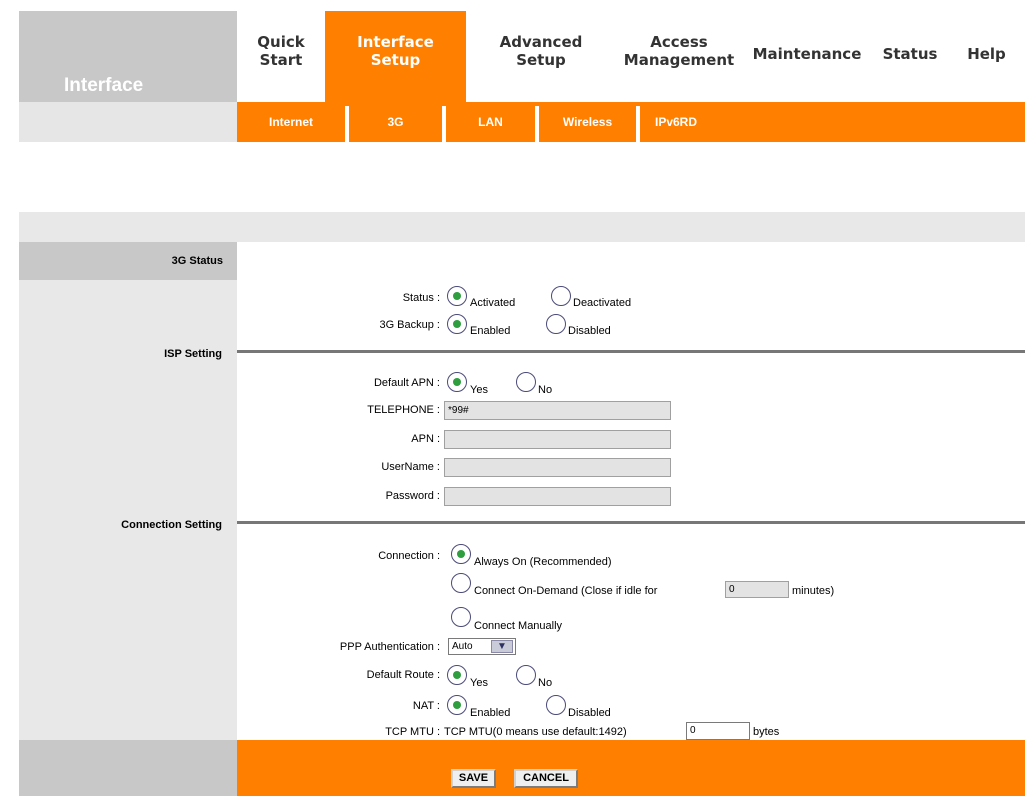  What do you see at coordinates (104, 85) in the screenshot?
I see `brand-title: Interface` at bounding box center [104, 85].